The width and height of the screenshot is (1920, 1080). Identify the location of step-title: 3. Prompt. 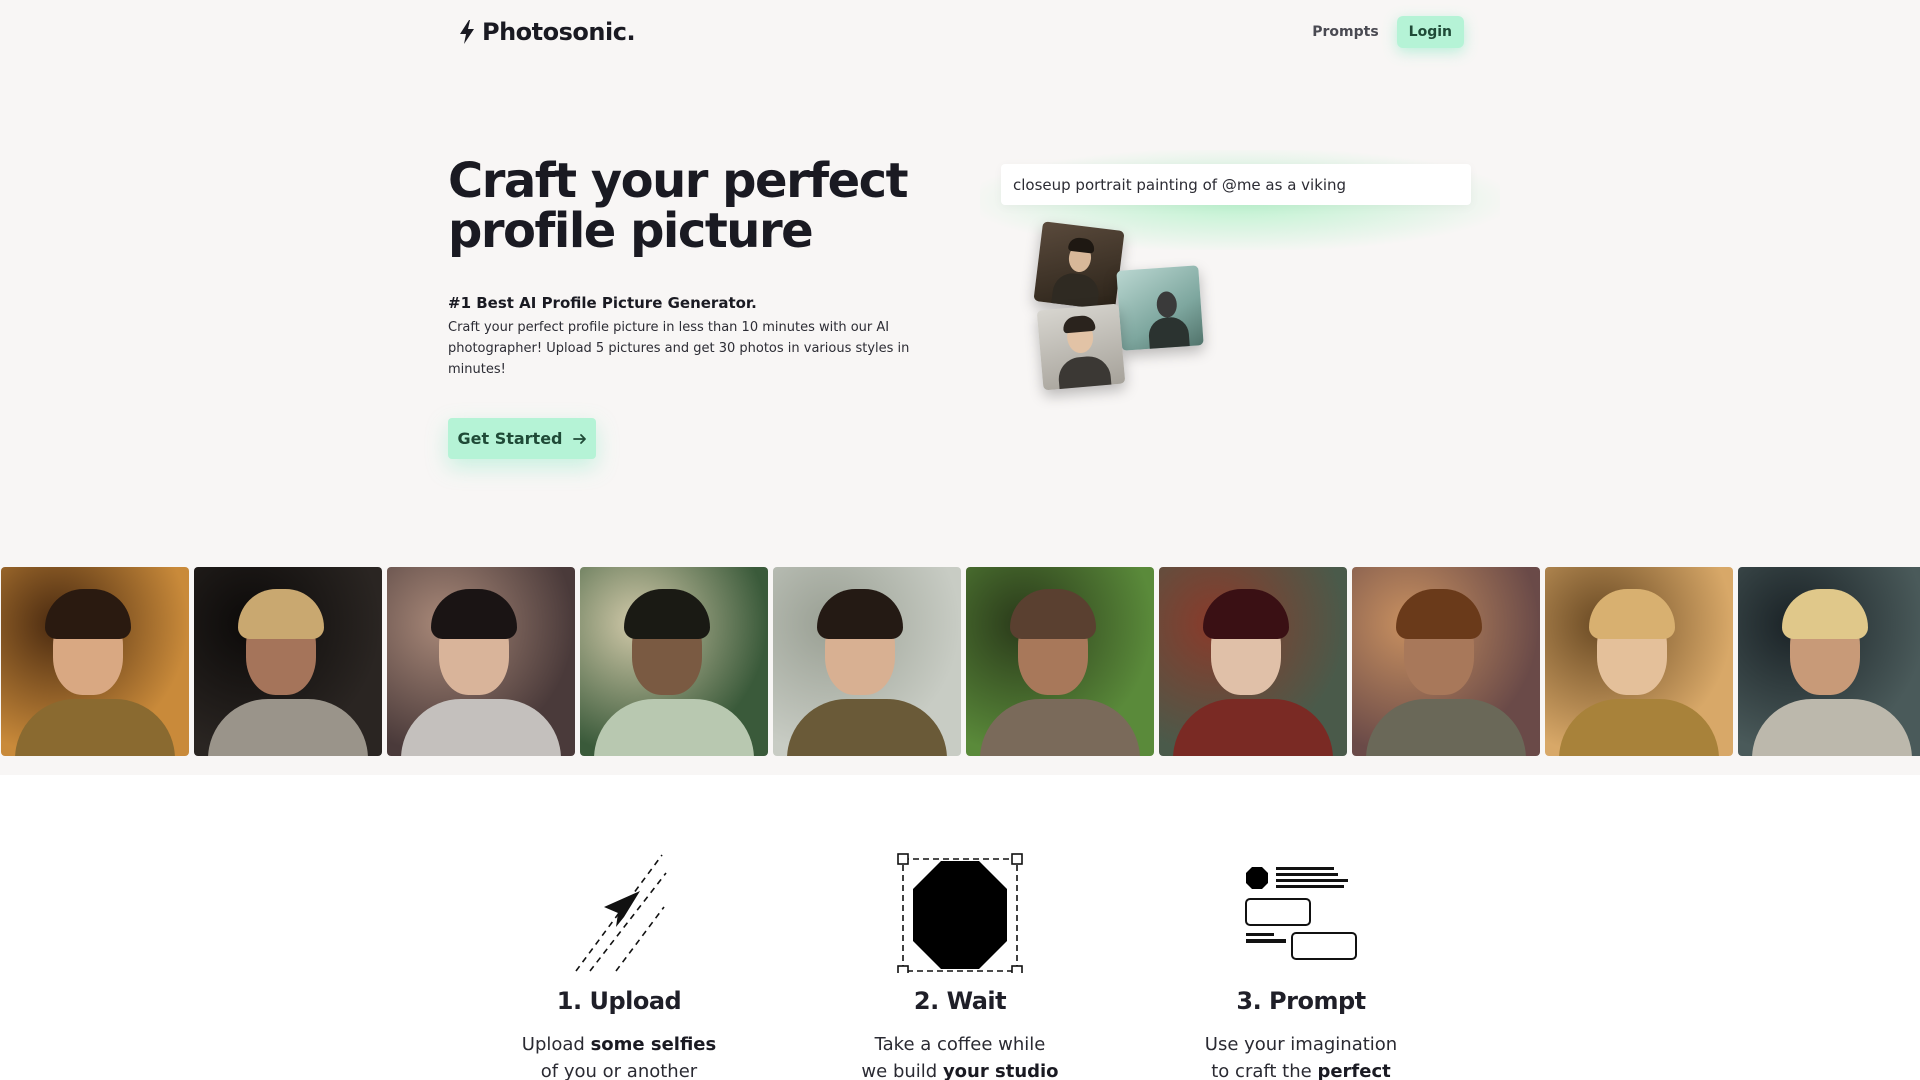
(1301, 1001).